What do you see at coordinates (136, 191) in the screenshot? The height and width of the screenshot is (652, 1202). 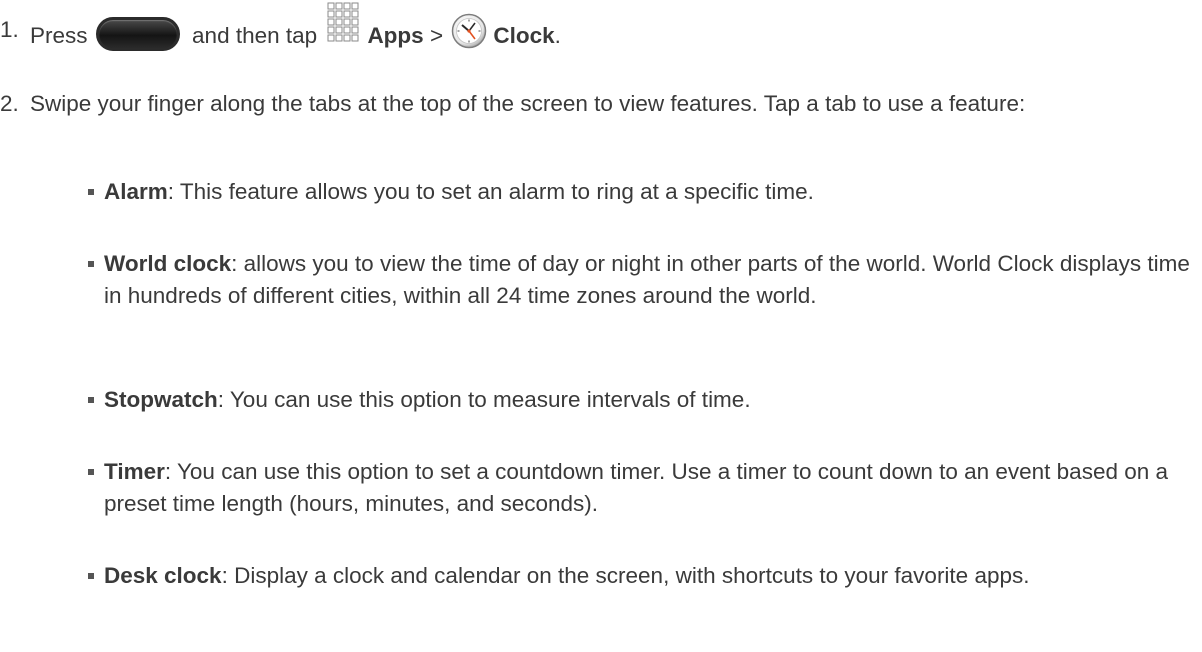 I see `feature-name: Alarm` at bounding box center [136, 191].